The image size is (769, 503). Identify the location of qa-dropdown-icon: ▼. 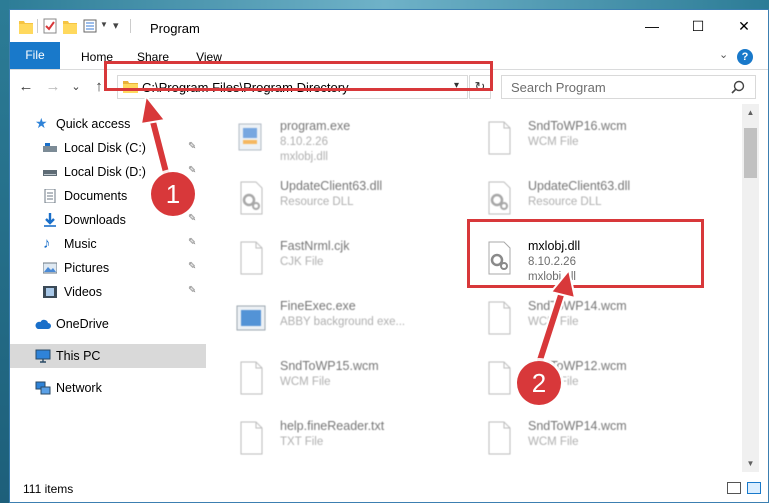
(104, 28).